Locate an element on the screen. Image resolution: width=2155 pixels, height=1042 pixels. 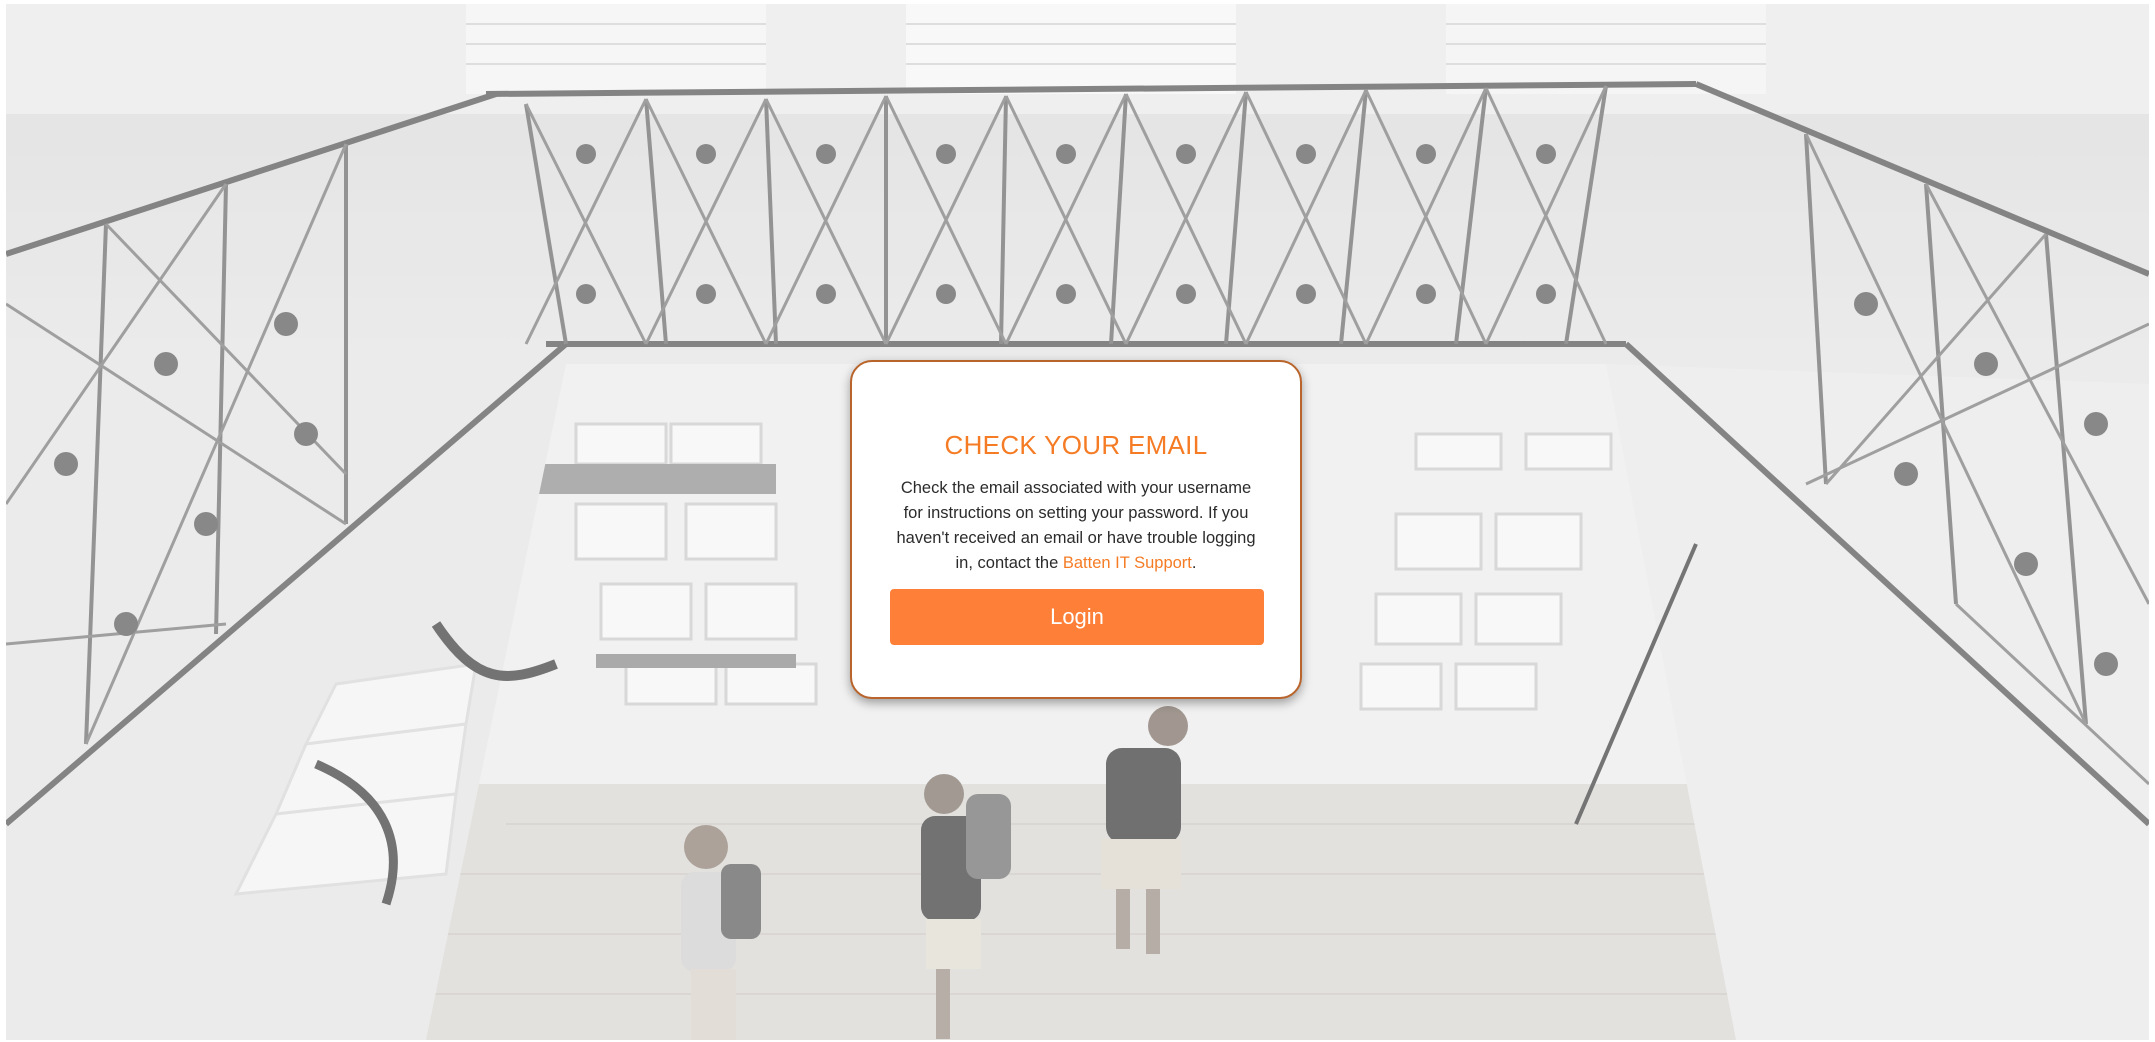
dialog-title: CHECK YOUR EMAIL is located at coordinates (1076, 445).